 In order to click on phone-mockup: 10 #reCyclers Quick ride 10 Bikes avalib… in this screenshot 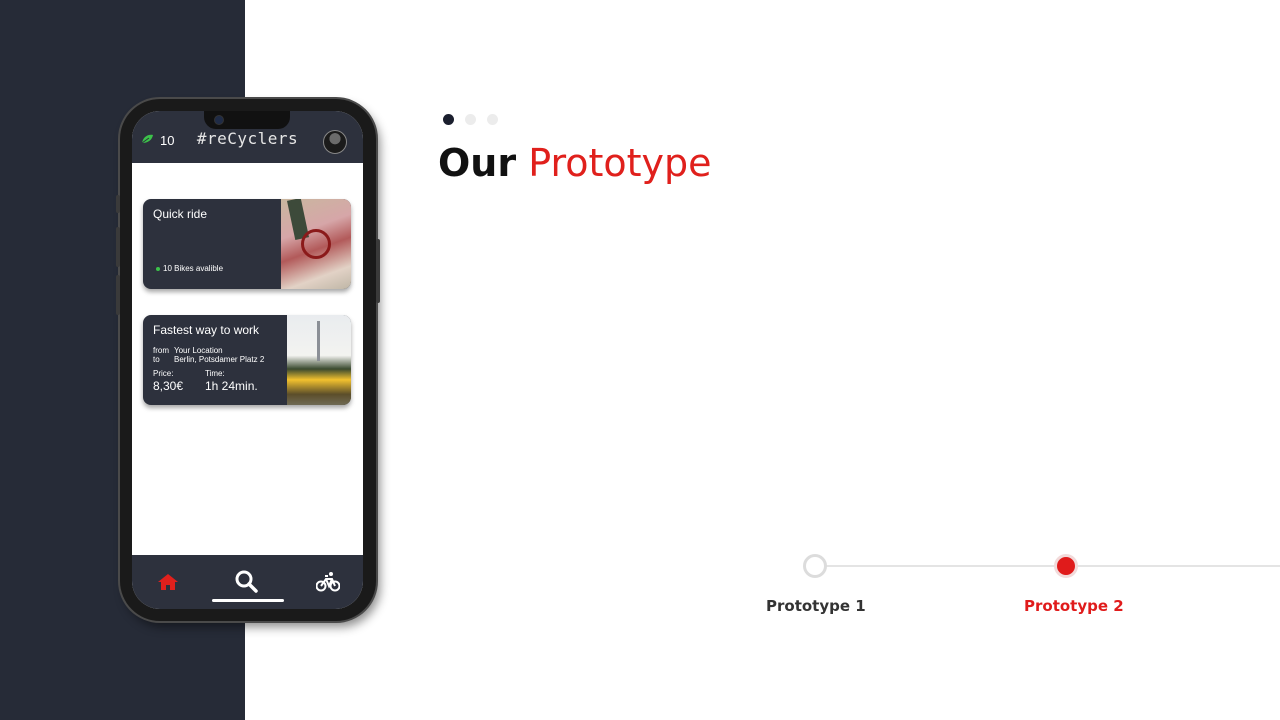, I will do `click(248, 360)`.